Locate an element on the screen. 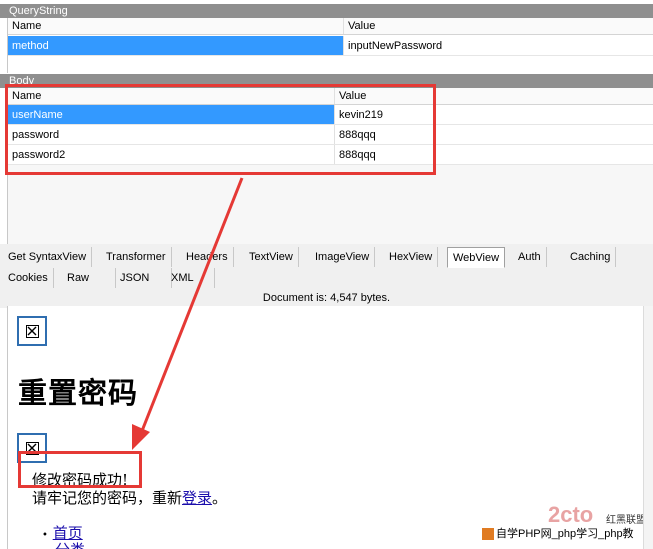  tab-webview: WebView is located at coordinates (476, 257).